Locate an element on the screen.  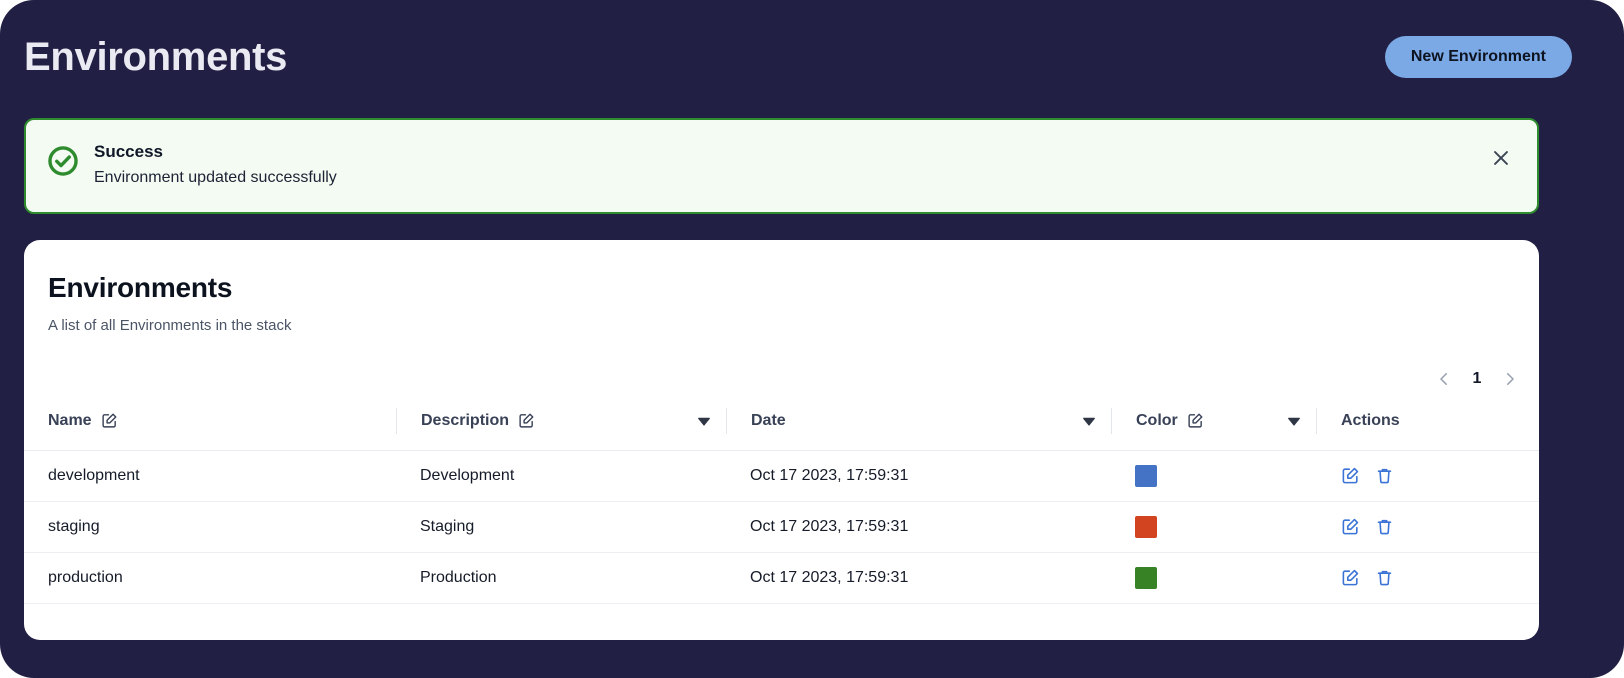
cell-name-value: development is located at coordinates (94, 475).